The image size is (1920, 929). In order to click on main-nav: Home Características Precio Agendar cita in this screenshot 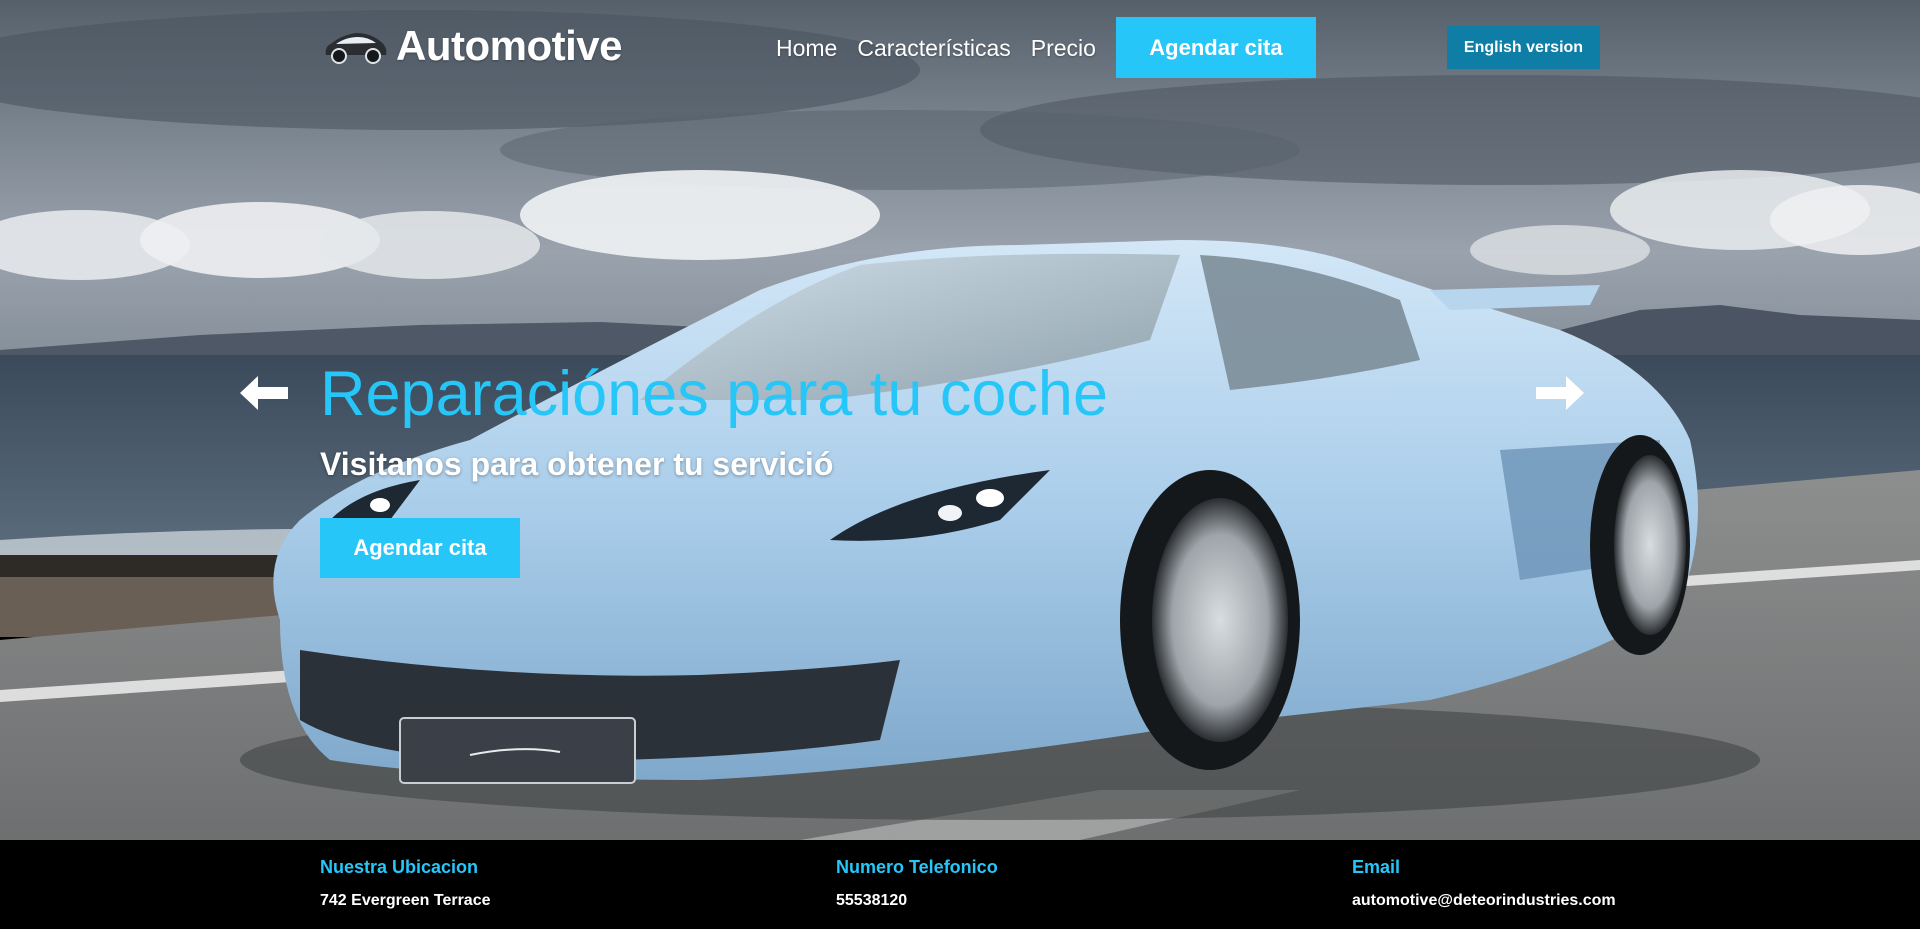, I will do `click(1046, 47)`.